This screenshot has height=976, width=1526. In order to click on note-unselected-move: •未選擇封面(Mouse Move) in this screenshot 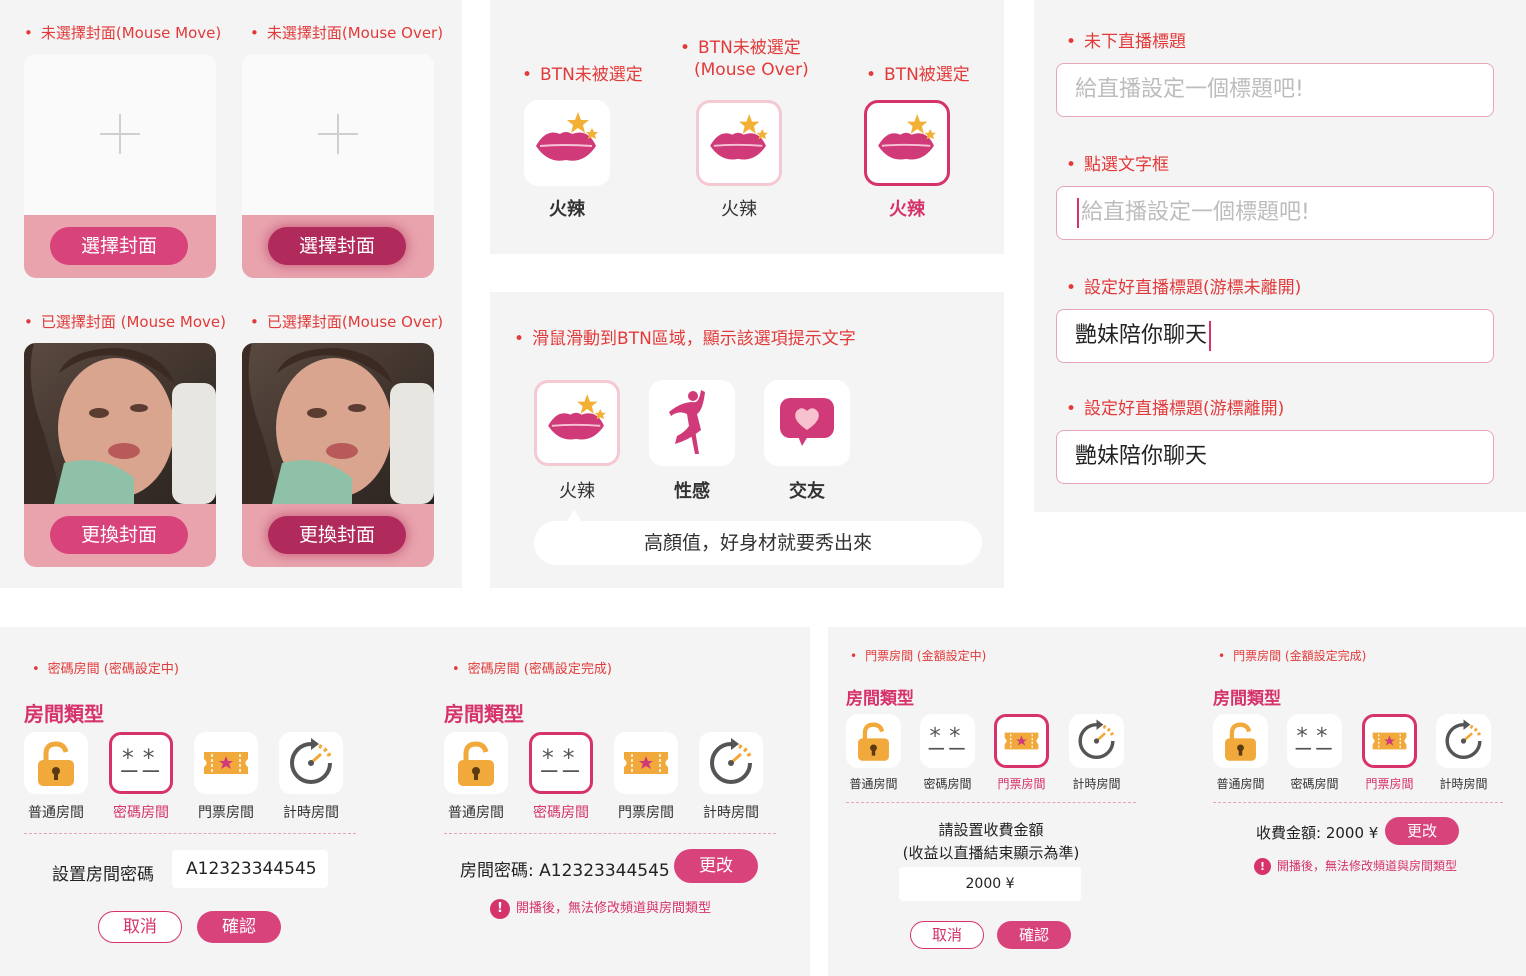, I will do `click(122, 32)`.